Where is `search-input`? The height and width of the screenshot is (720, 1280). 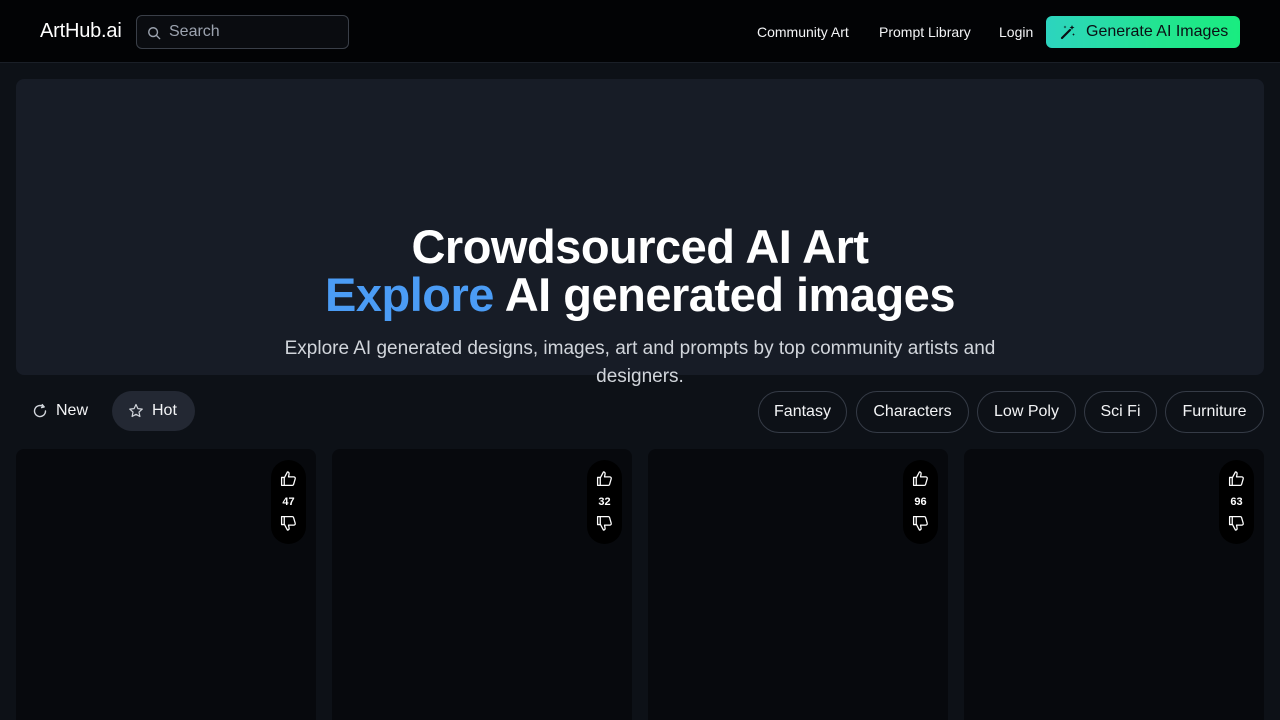
search-input is located at coordinates (254, 32).